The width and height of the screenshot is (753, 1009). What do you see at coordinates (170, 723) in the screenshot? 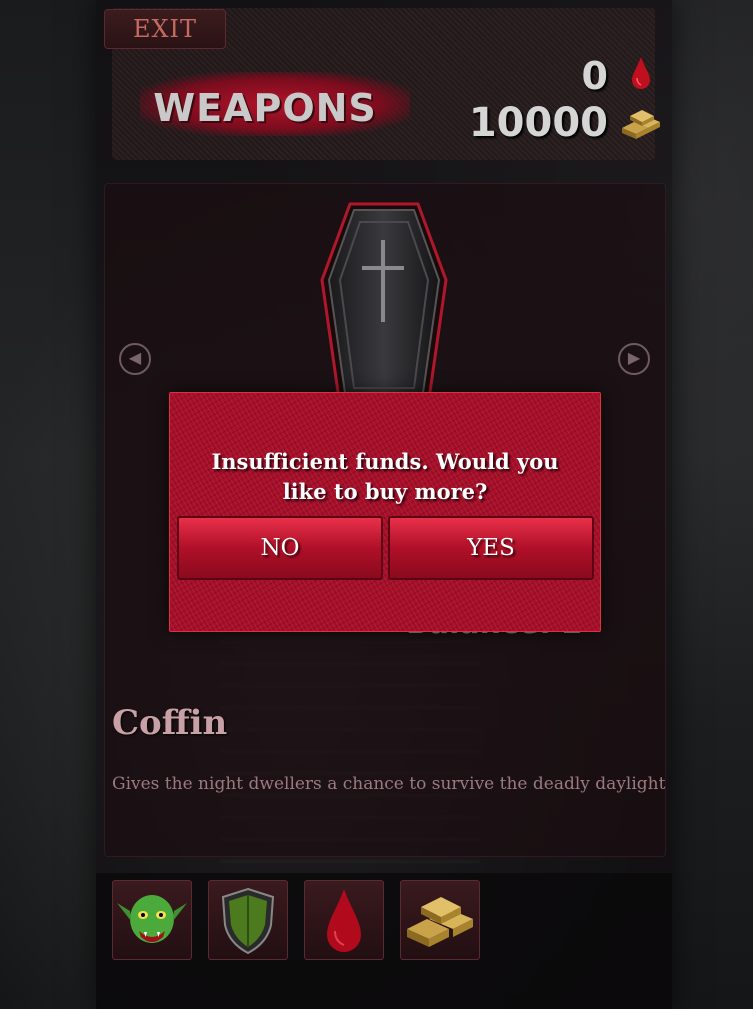
I see `item-name: Coffin` at bounding box center [170, 723].